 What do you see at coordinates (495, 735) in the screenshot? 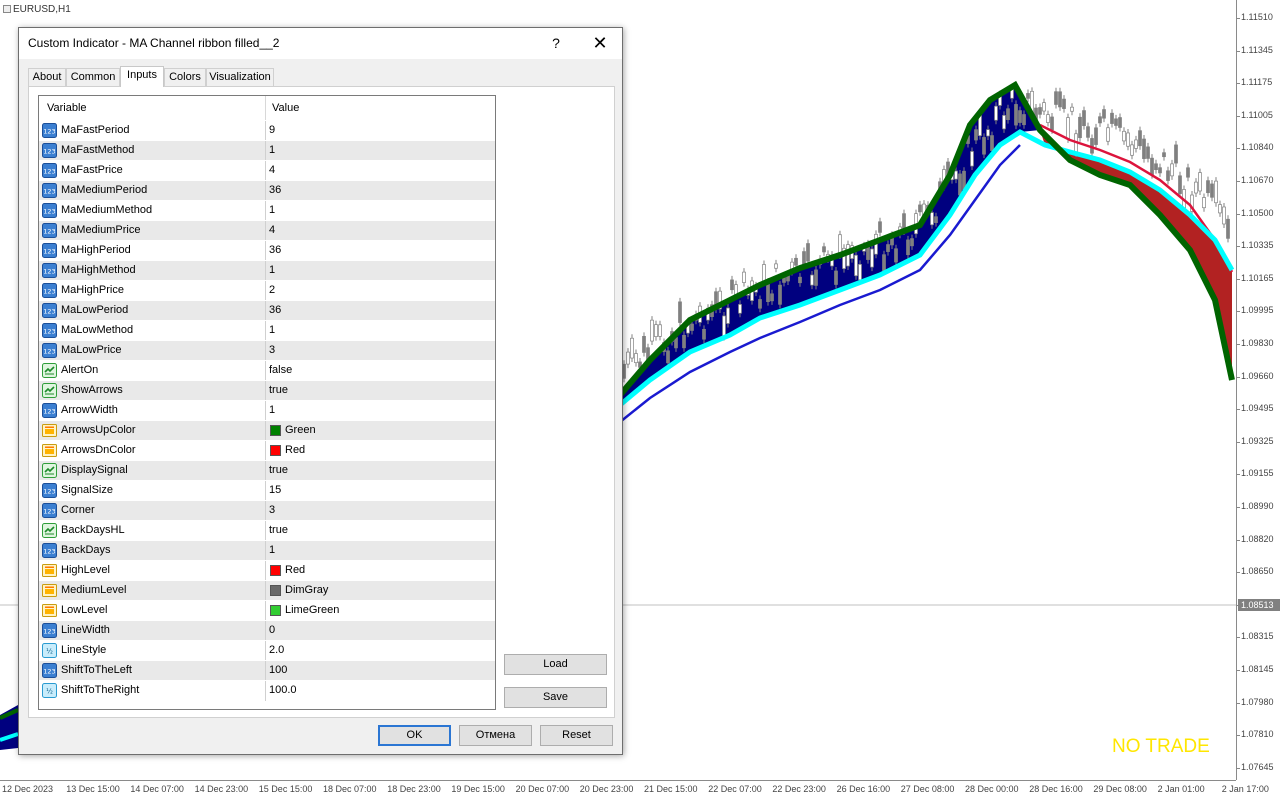
I see `cancel-button: Отмена` at bounding box center [495, 735].